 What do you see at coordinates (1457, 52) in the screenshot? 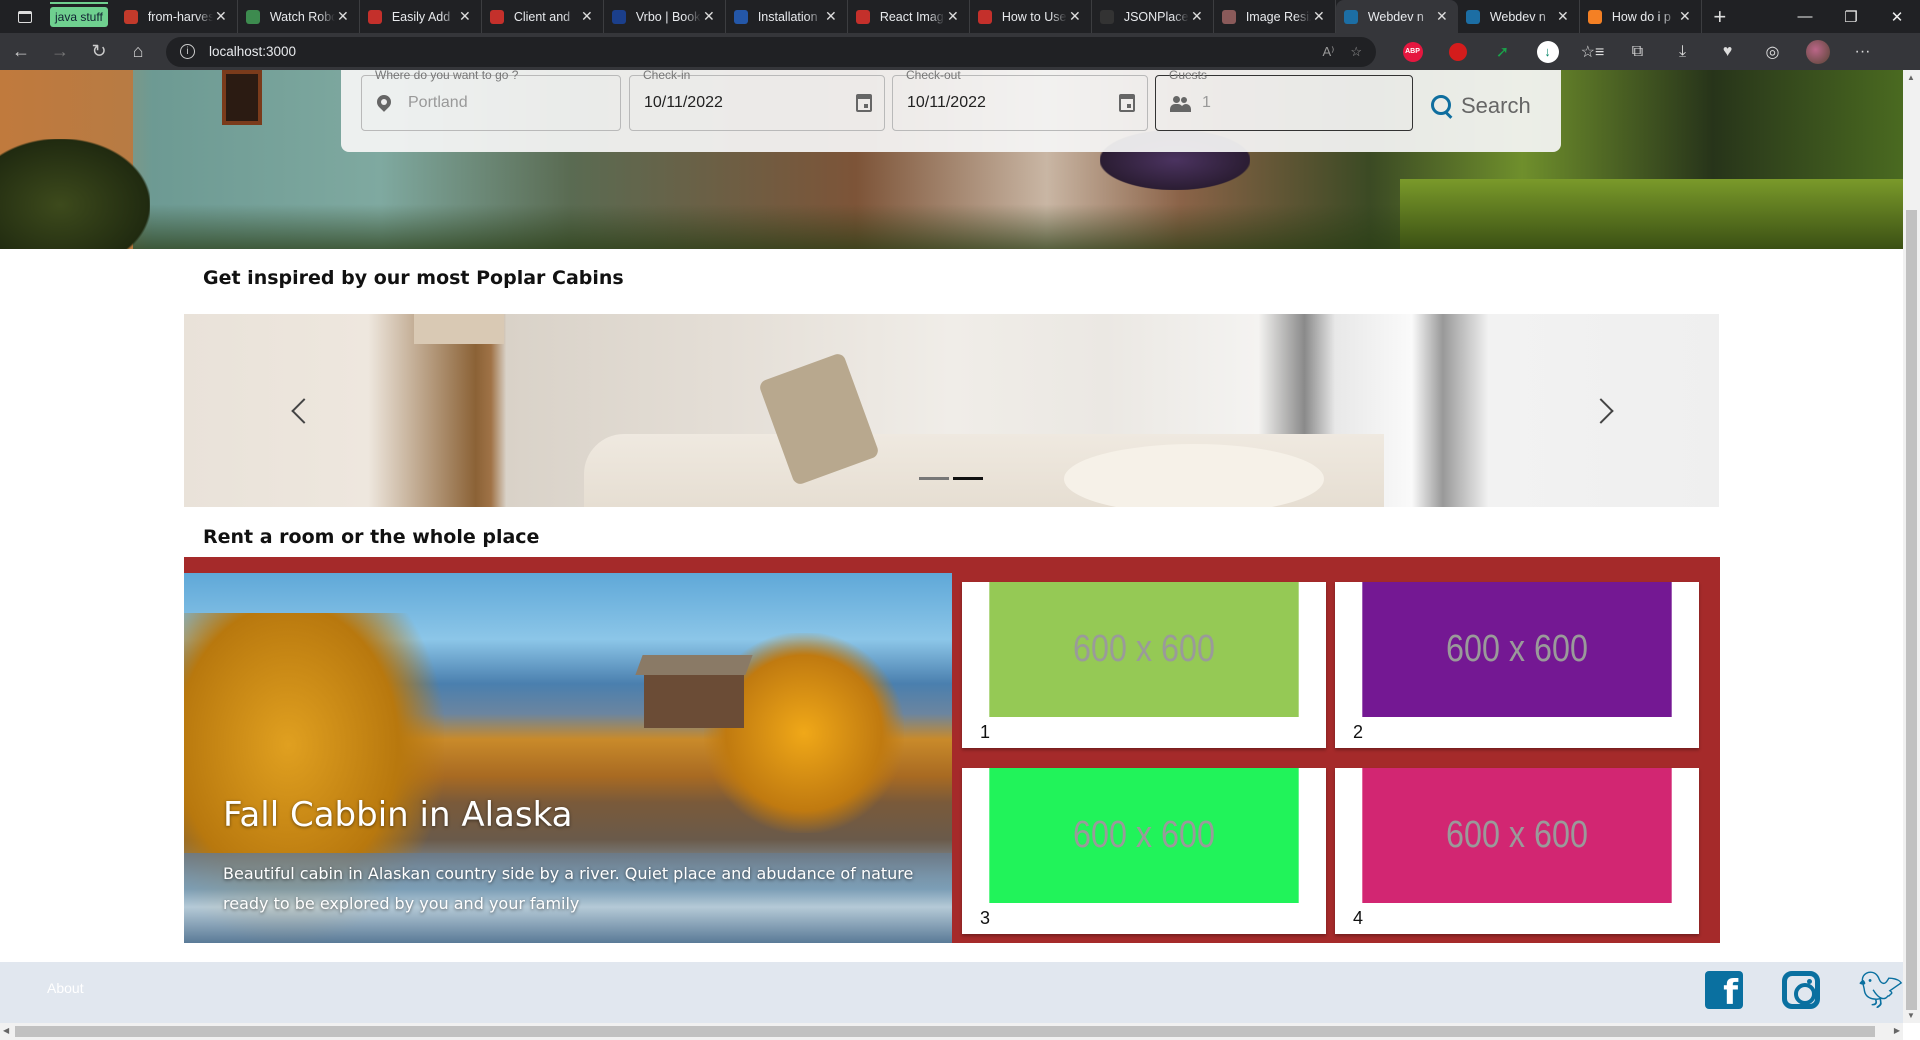
I see `stop-extension-icon` at bounding box center [1457, 52].